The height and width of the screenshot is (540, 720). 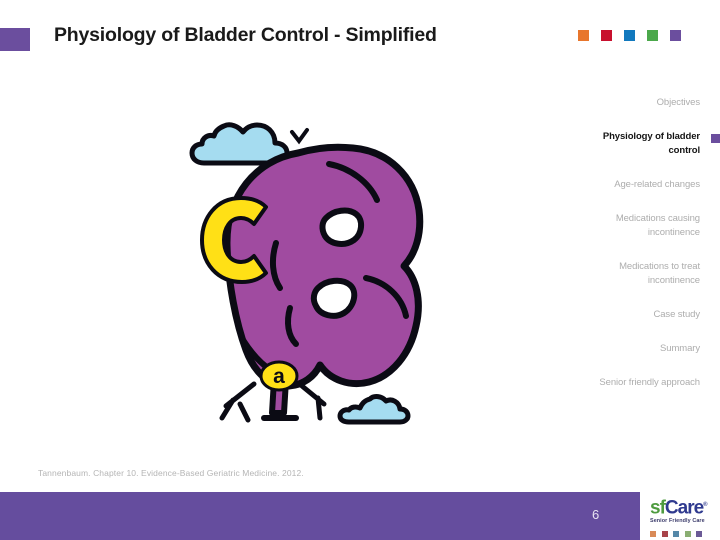 What do you see at coordinates (583, 35) in the screenshot?
I see `chip-orange-icon` at bounding box center [583, 35].